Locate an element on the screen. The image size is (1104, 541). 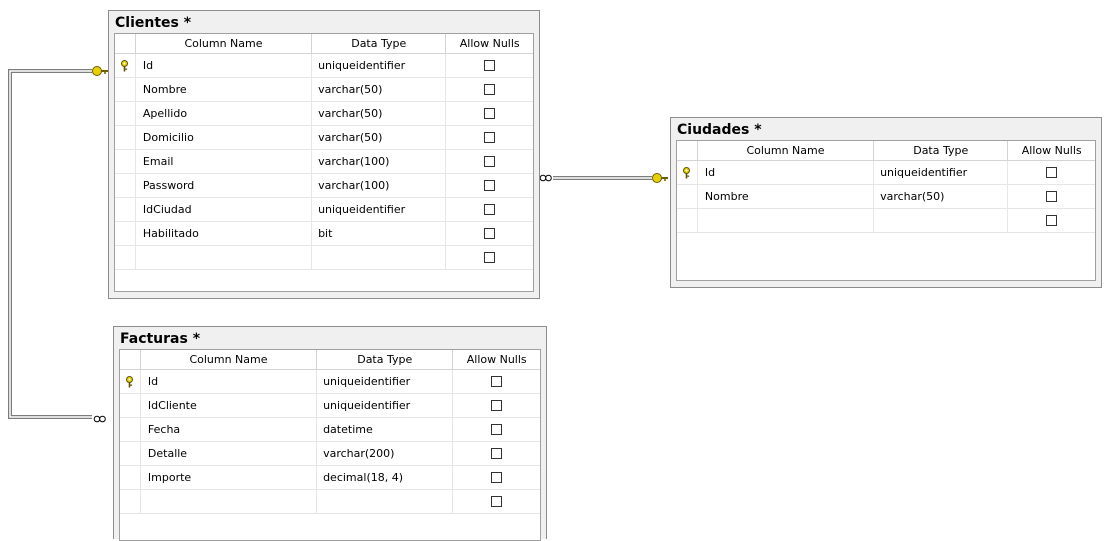
column-name-cell: Apellido is located at coordinates (224, 113).